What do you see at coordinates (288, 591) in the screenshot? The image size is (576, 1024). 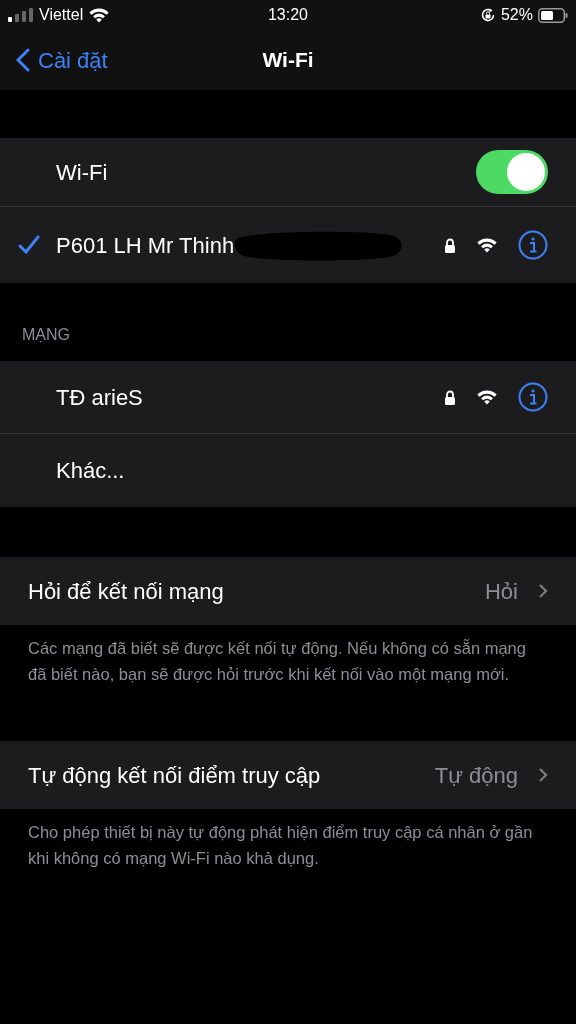 I see `setting-row: Hỏi để kết nối mạng Hỏi` at bounding box center [288, 591].